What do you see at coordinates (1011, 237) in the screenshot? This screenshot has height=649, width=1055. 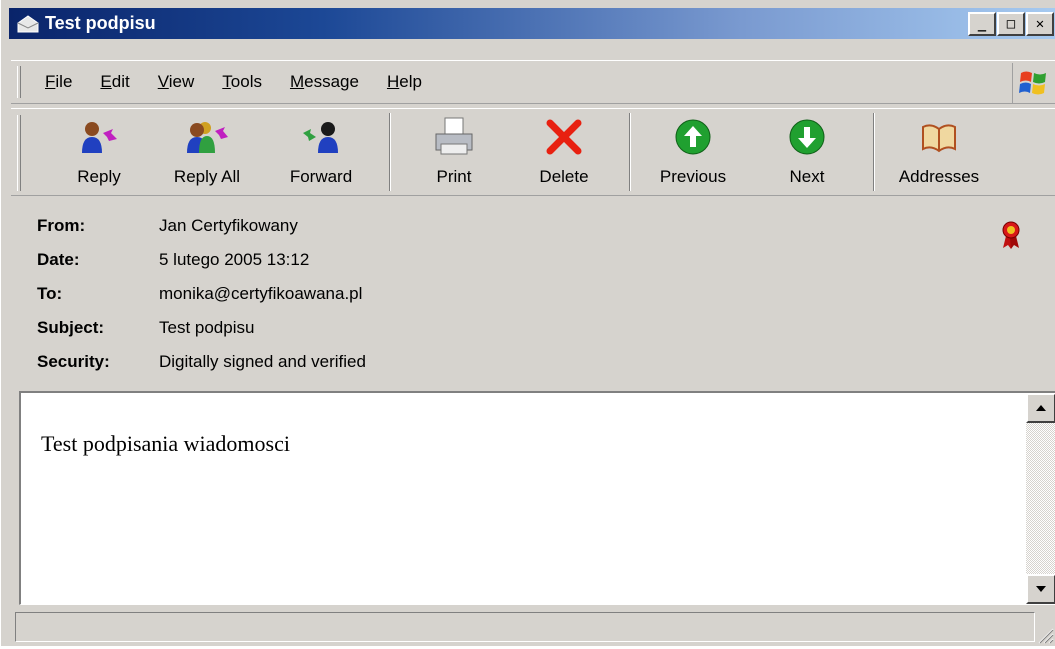 I see `signature-seal-icon` at bounding box center [1011, 237].